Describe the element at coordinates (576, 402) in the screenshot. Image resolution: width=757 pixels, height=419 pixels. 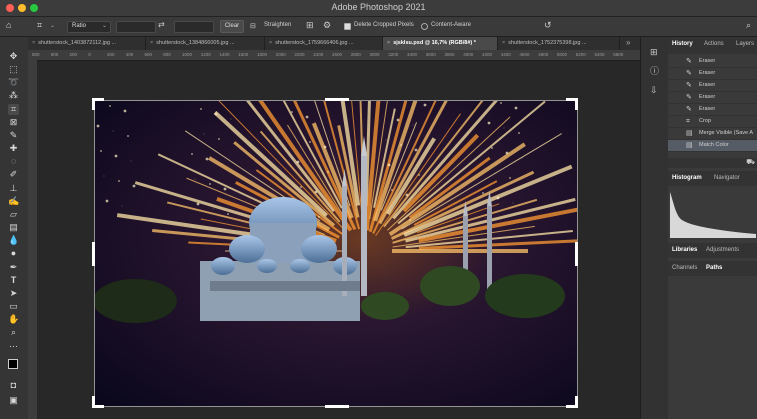
I see `crop-handle-bottom-right` at that location.